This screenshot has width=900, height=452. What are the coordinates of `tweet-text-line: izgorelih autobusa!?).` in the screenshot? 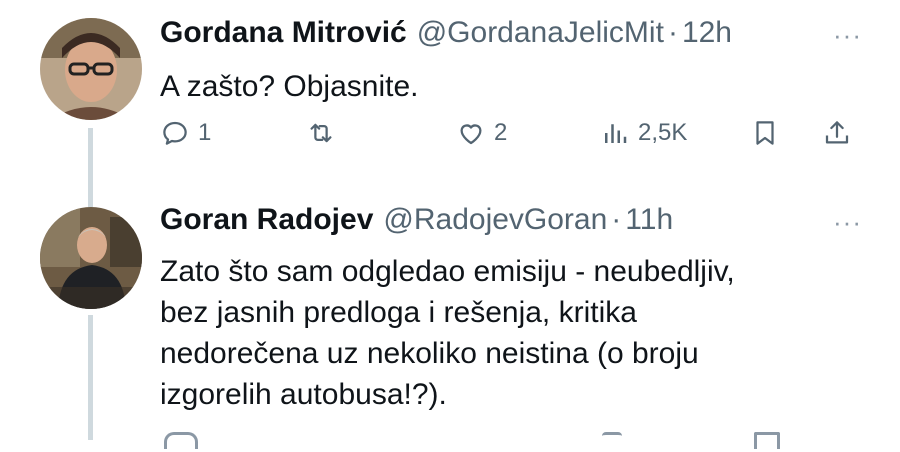 It's located at (303, 394).